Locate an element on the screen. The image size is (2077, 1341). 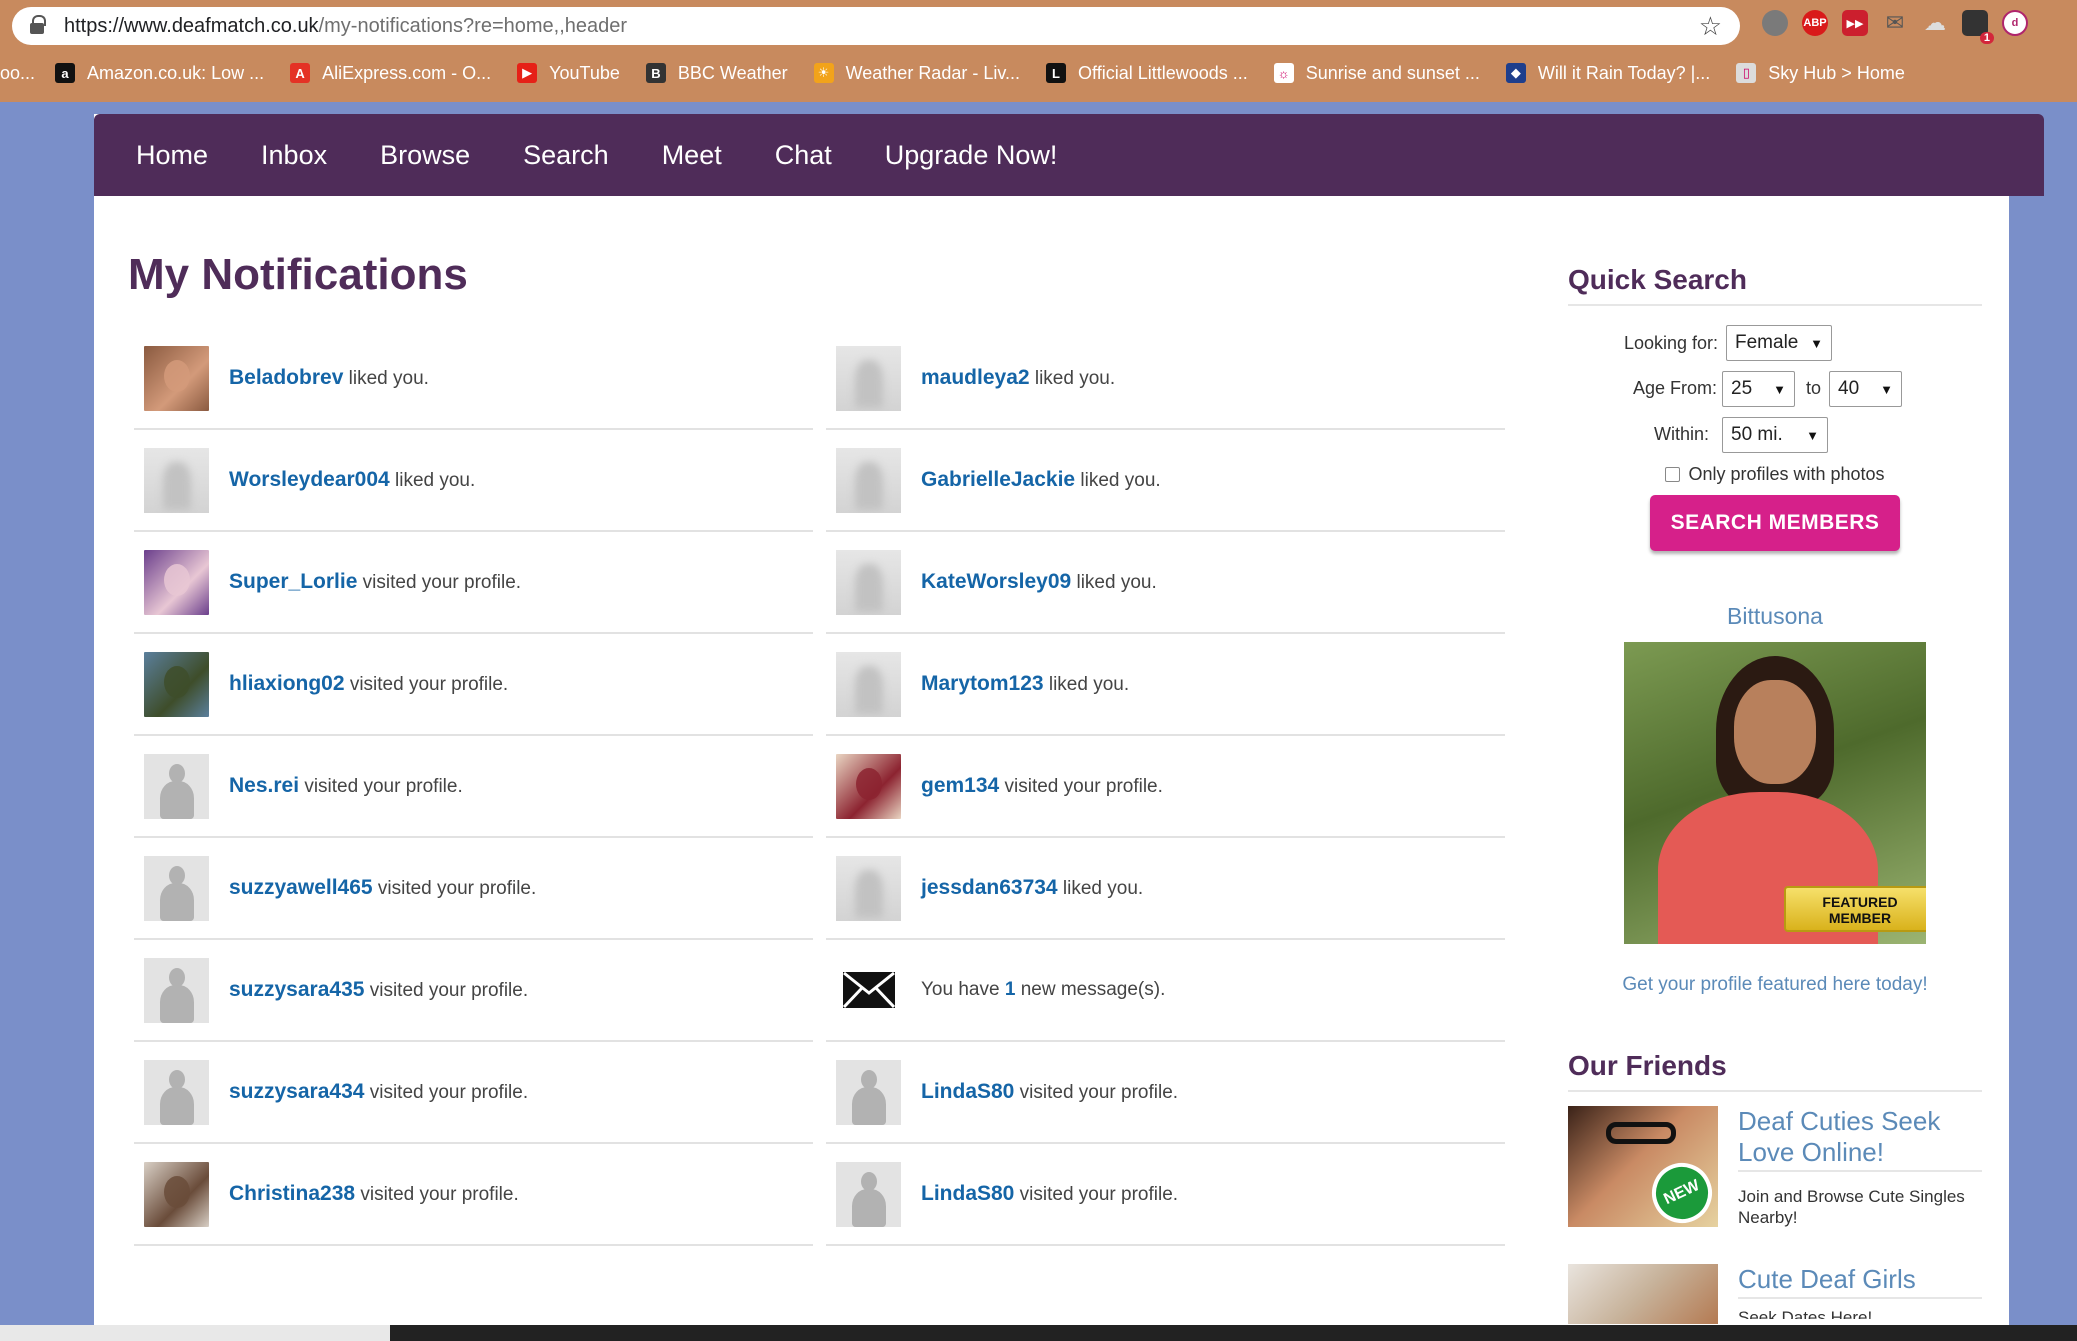
bookmark-item: ▶ YouTube is located at coordinates (568, 73).